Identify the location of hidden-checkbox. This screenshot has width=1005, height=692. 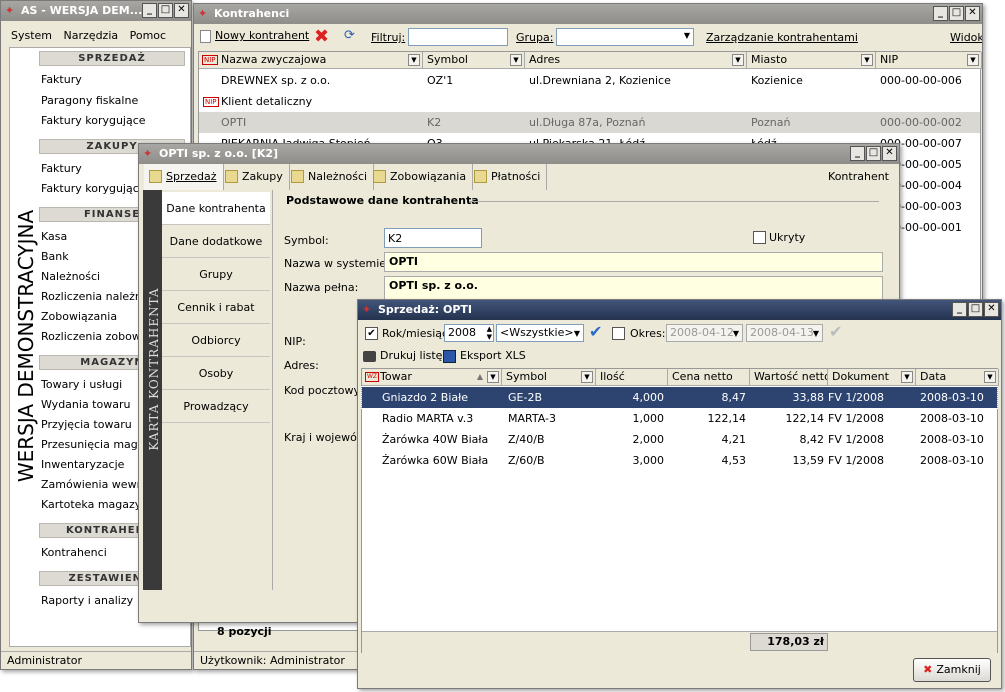
(759, 237).